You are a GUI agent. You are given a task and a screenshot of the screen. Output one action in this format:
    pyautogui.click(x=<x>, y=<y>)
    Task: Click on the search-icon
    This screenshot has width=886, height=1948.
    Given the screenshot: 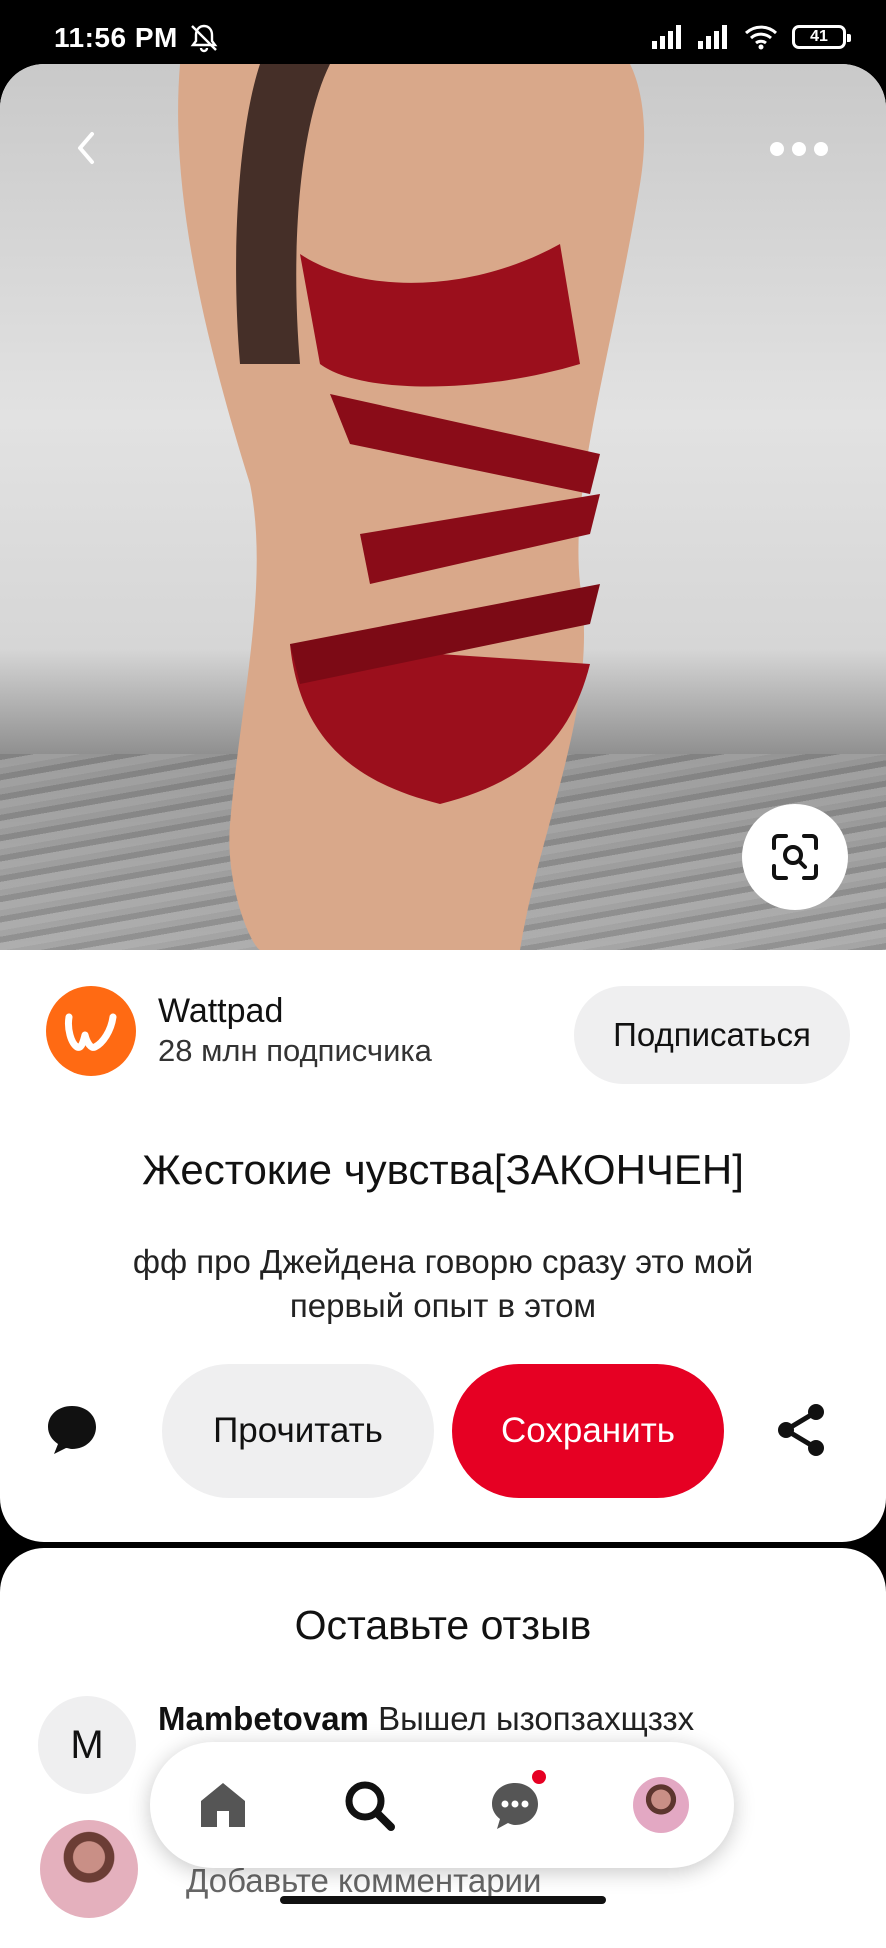 What is the action you would take?
    pyautogui.click(x=370, y=1806)
    